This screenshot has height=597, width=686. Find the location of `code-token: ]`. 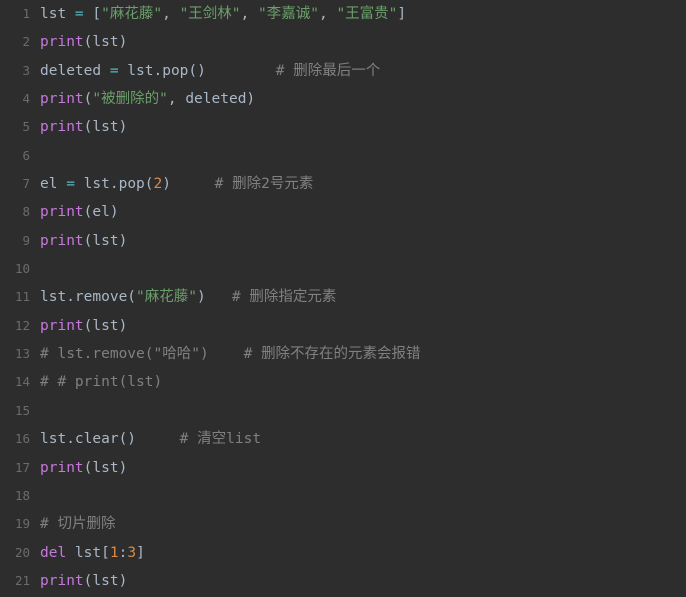

code-token: ] is located at coordinates (402, 14).